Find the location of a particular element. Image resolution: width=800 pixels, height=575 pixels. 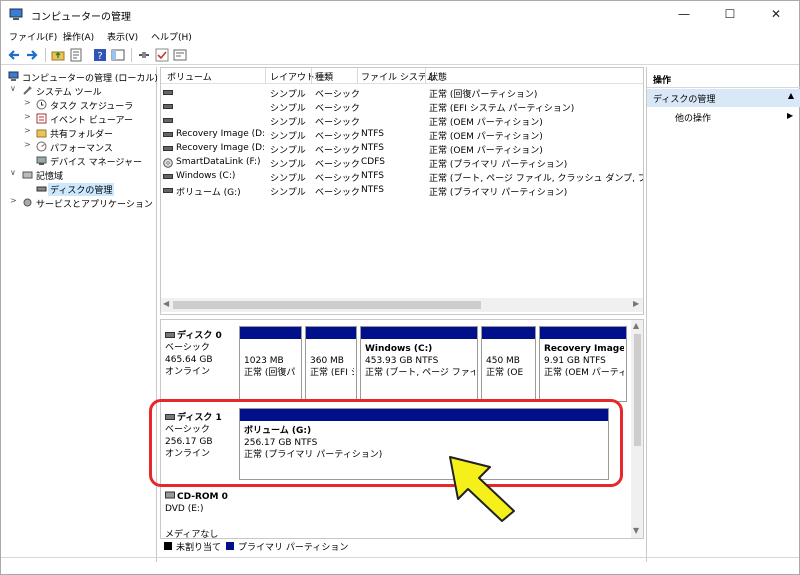

back-icon is located at coordinates (14, 55).